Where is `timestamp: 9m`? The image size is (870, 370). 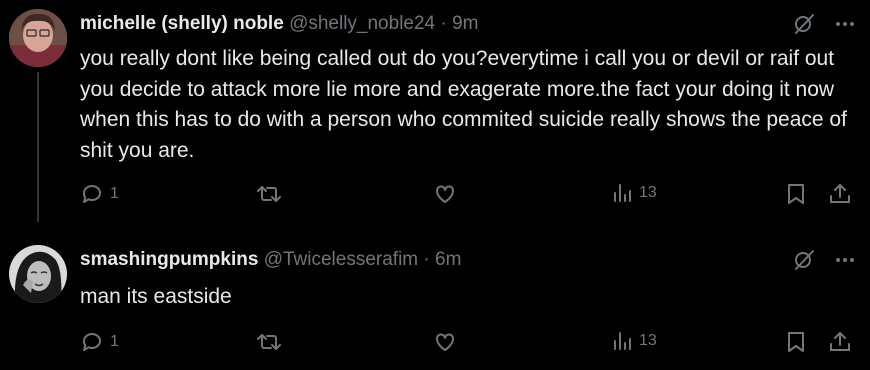
timestamp: 9m is located at coordinates (465, 23).